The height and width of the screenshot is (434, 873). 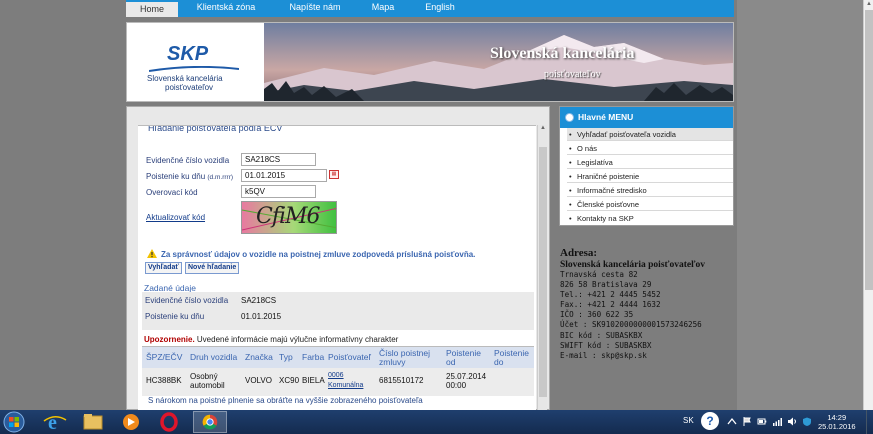 I want to click on refresh-code-link: Aktualizovať kód, so click(x=175, y=217).